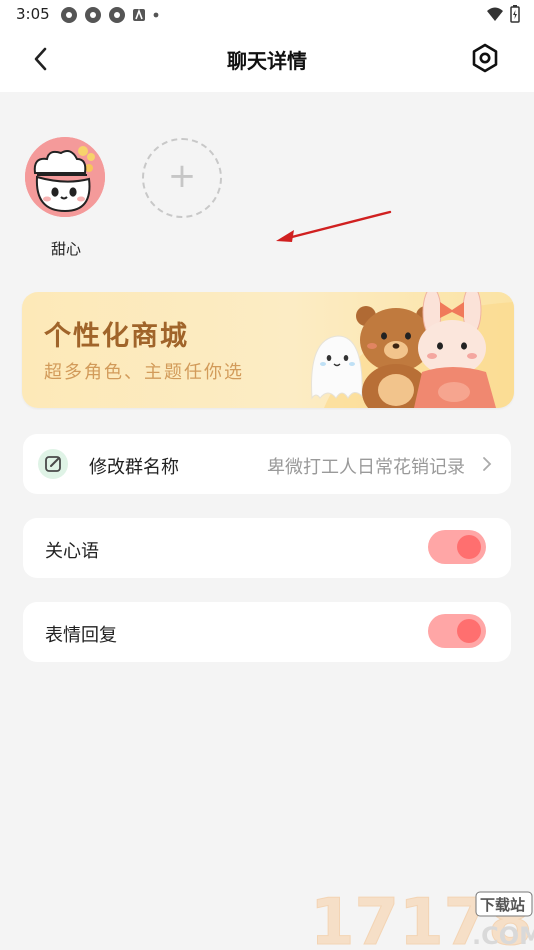 This screenshot has width=534, height=950. What do you see at coordinates (65, 249) in the screenshot?
I see `member-name: 甜心` at bounding box center [65, 249].